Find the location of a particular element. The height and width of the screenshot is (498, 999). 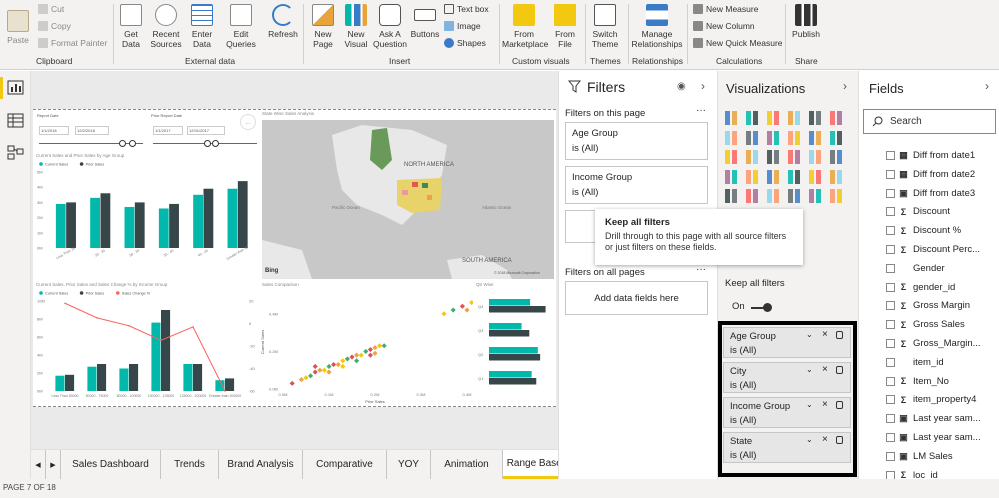

r-script-visual-icon is located at coordinates (795, 196).